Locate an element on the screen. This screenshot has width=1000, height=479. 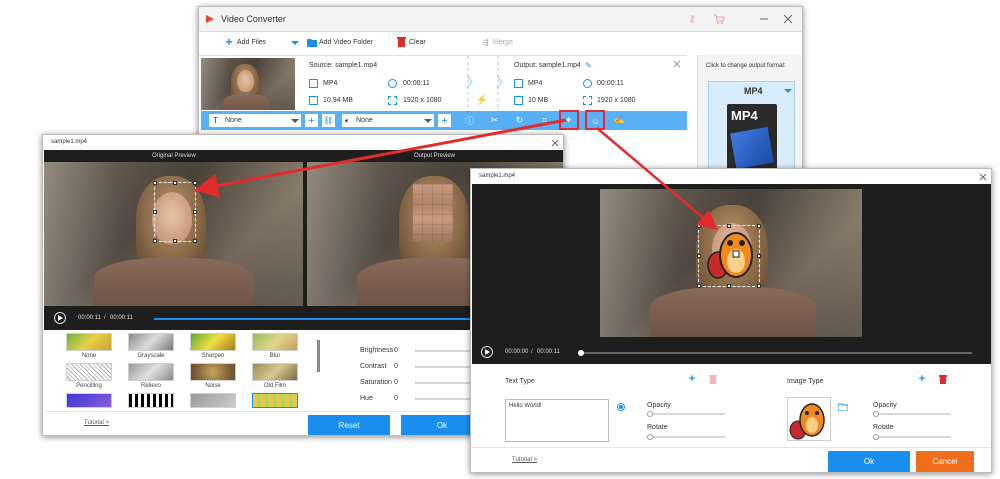
crop-icon: ⌗ is located at coordinates (544, 120).